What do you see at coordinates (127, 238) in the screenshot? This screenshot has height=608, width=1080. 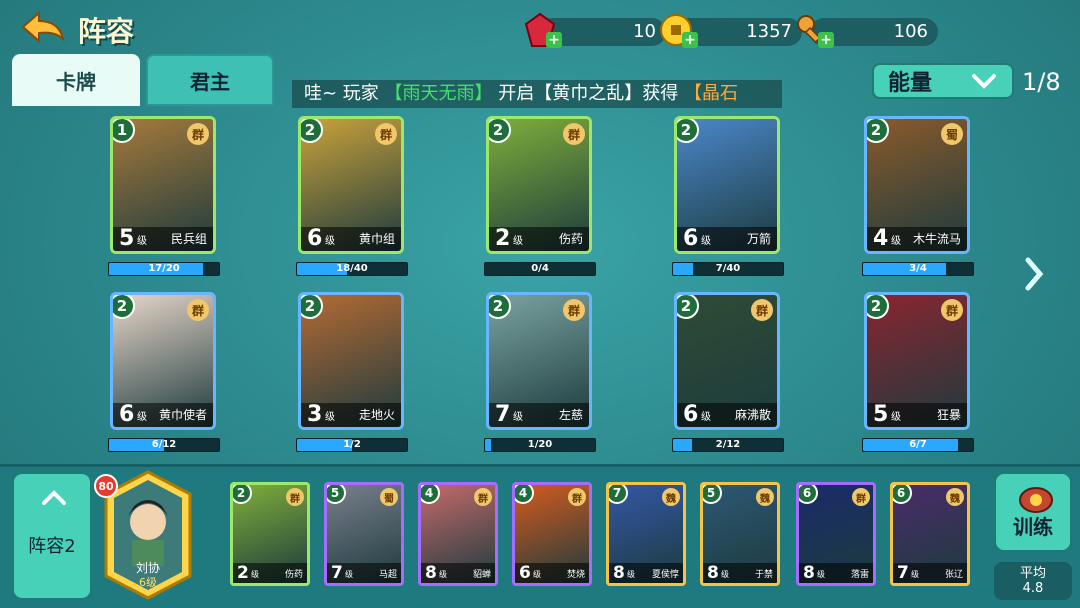 I see `card-level: 5` at bounding box center [127, 238].